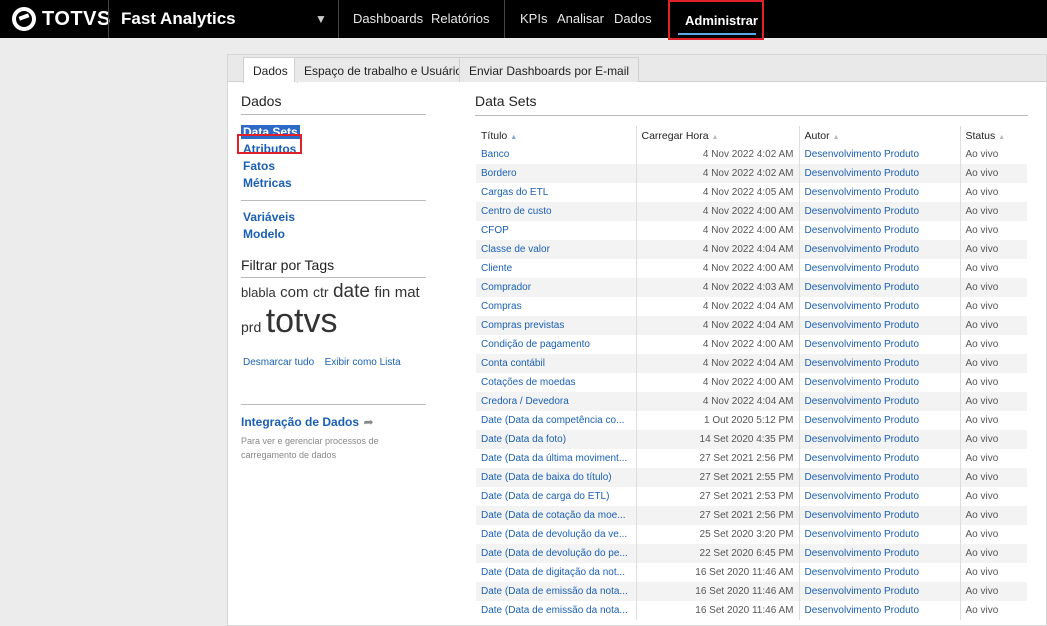 Image resolution: width=1047 pixels, height=626 pixels. I want to click on dataset-title-link: Condição de pagamento, so click(556, 344).